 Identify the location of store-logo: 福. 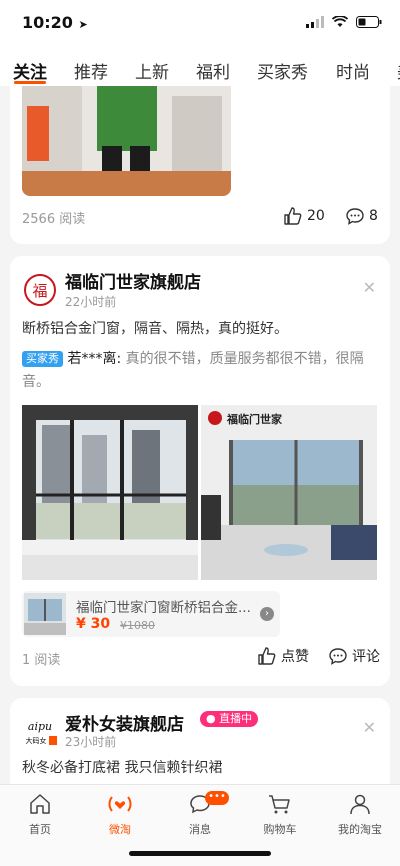
(40, 290).